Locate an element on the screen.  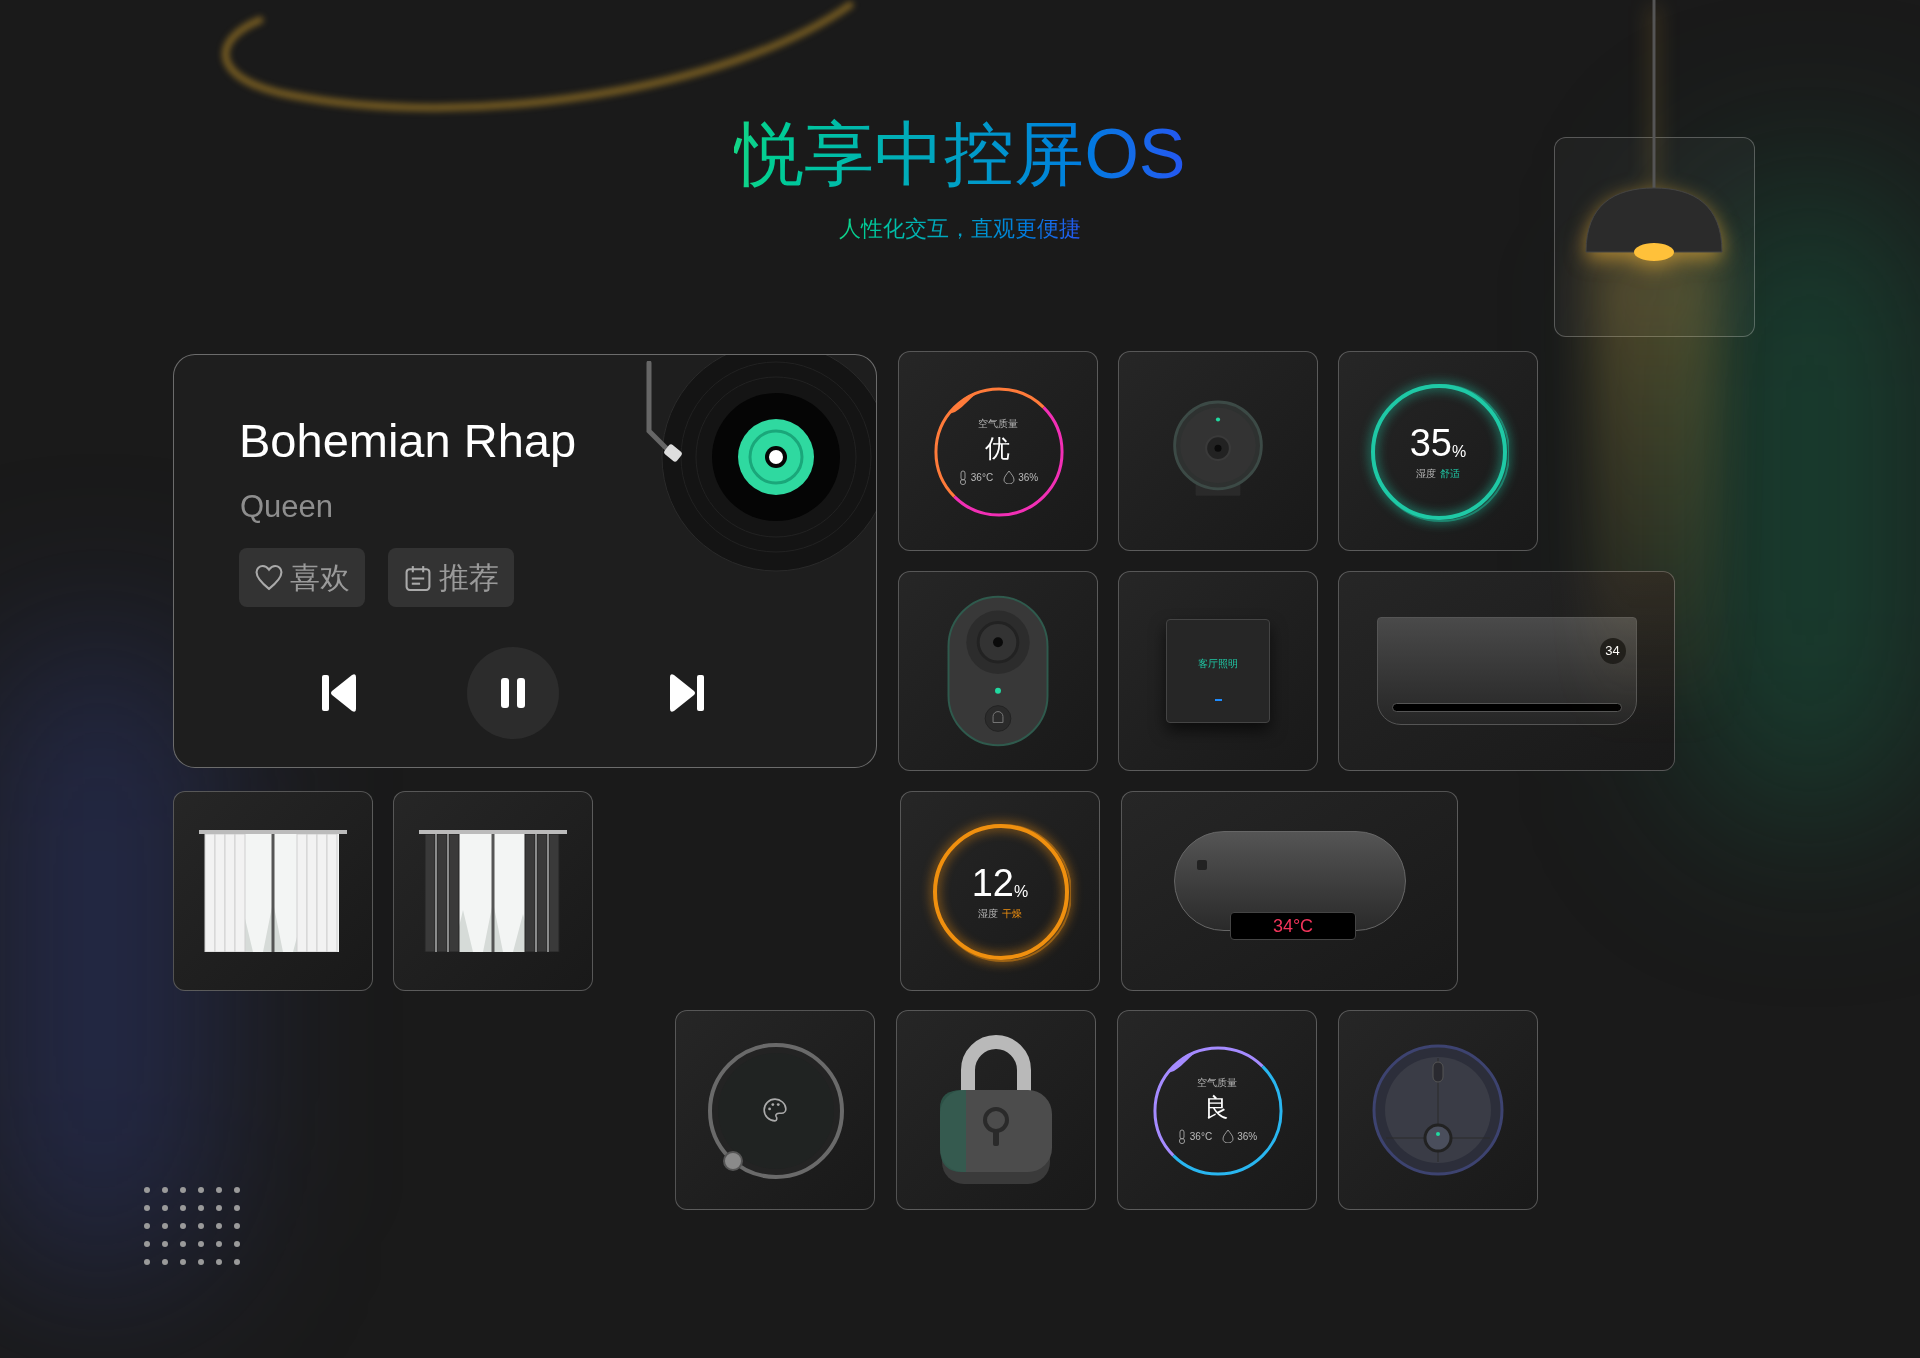
switch-label: 客厅照明 is located at coordinates (1218, 663).